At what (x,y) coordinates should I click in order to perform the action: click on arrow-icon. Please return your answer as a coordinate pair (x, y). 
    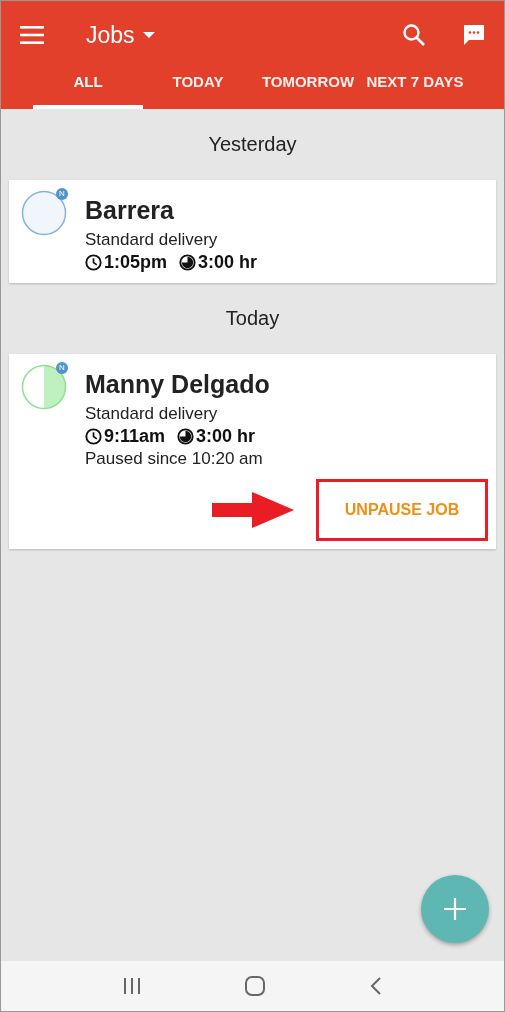
    Looking at the image, I should click on (253, 510).